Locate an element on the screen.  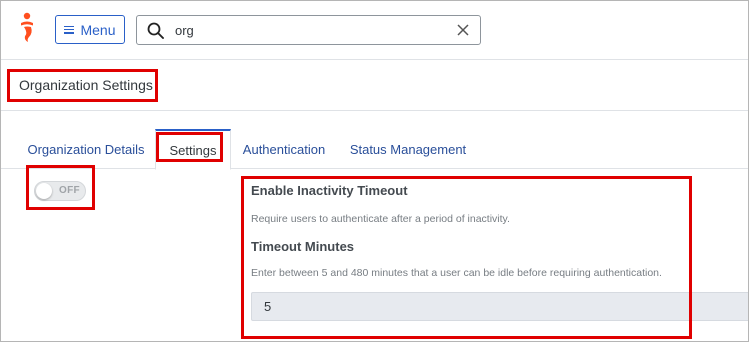
menu-button-label: Menu is located at coordinates (98, 29).